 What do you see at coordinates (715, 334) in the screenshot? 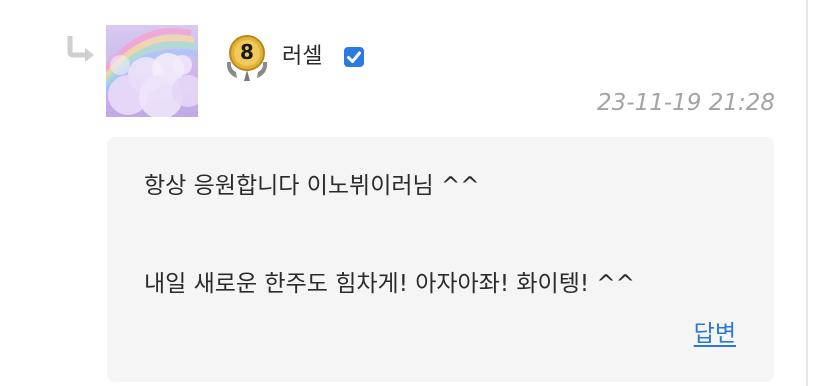
I see `reply-button: 답변` at bounding box center [715, 334].